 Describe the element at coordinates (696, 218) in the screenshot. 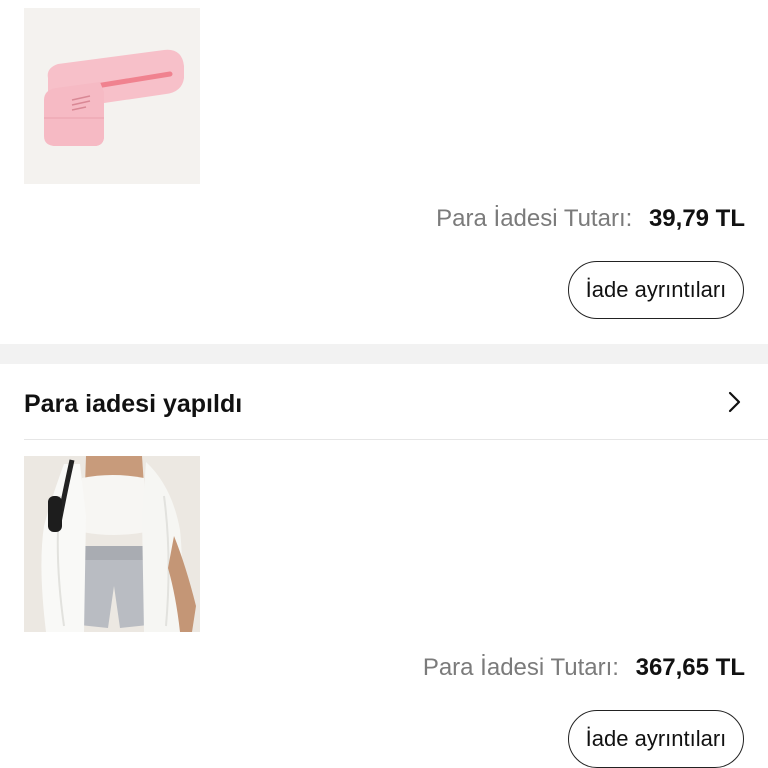

I see `refund-amount-value: 39,79 TL` at that location.